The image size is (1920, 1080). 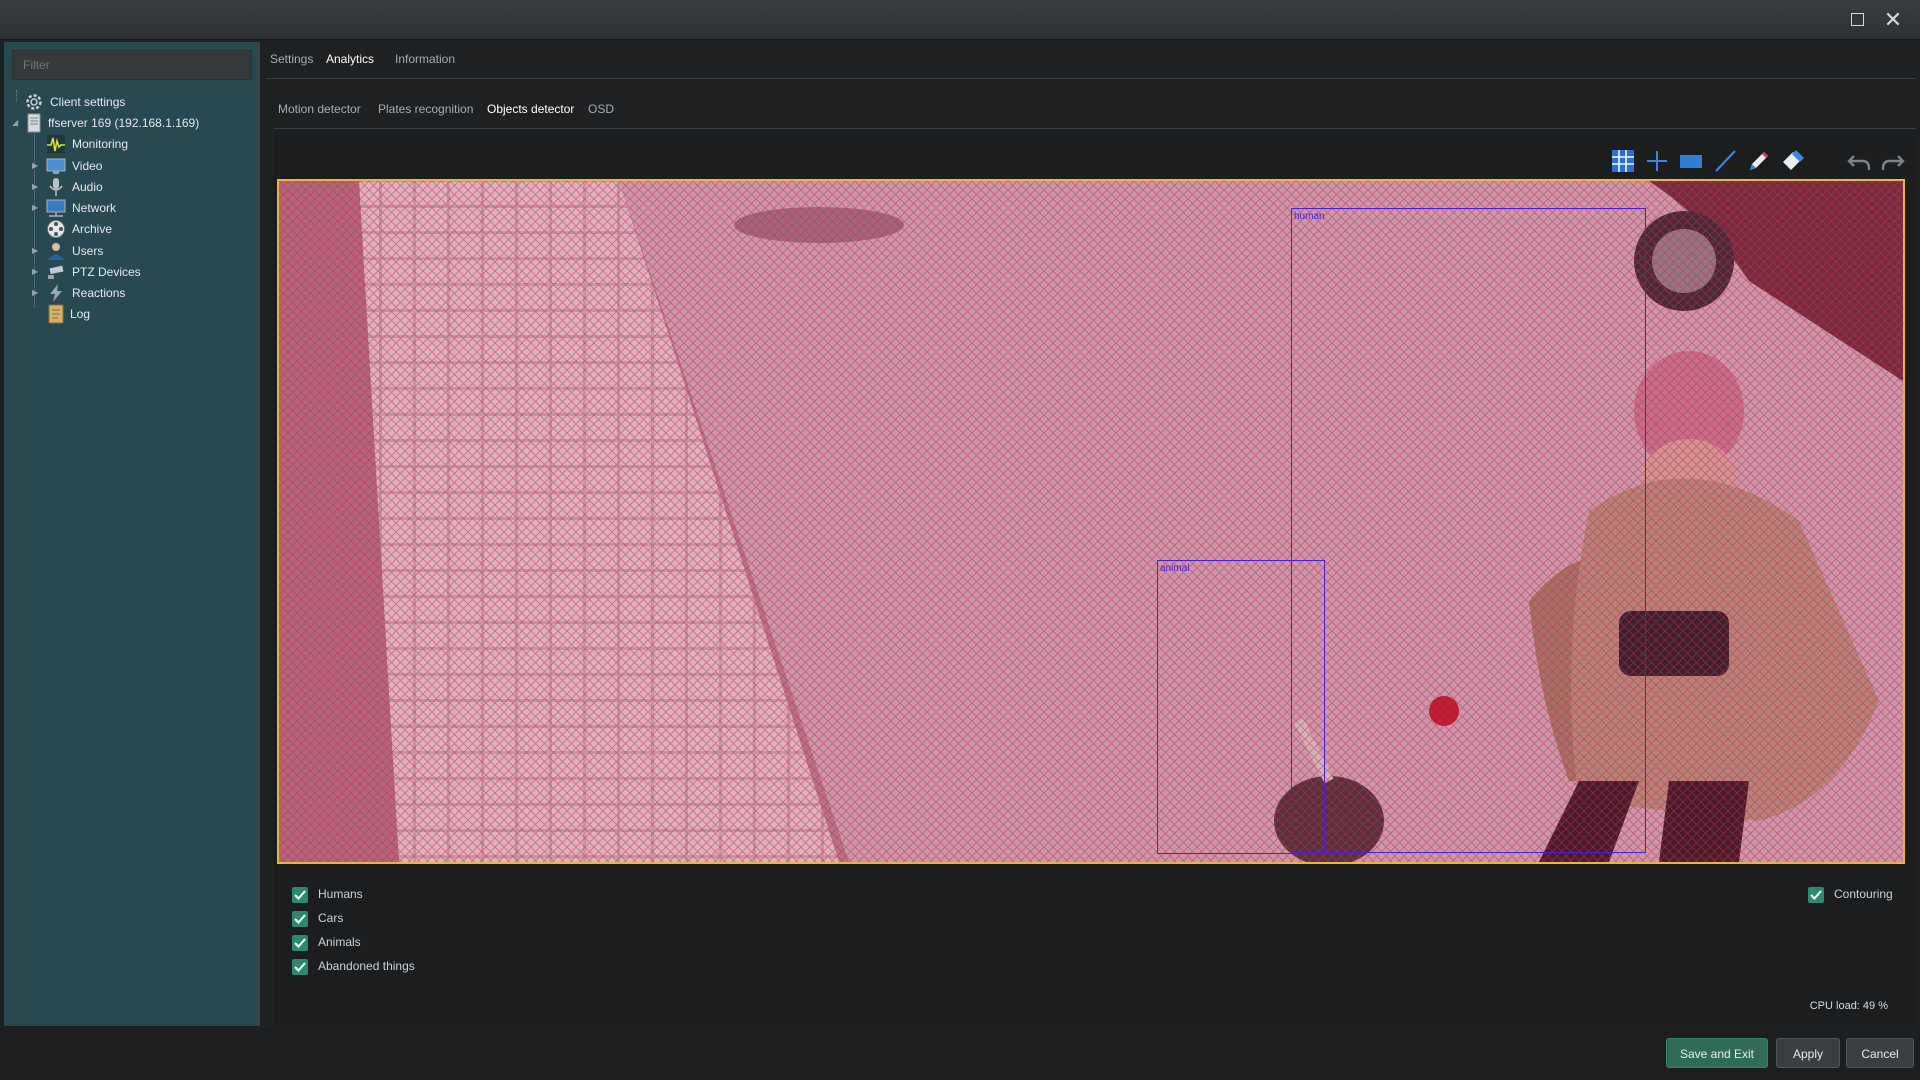 I want to click on cpu-load-status: CPU load: 49 %, so click(x=1848, y=1006).